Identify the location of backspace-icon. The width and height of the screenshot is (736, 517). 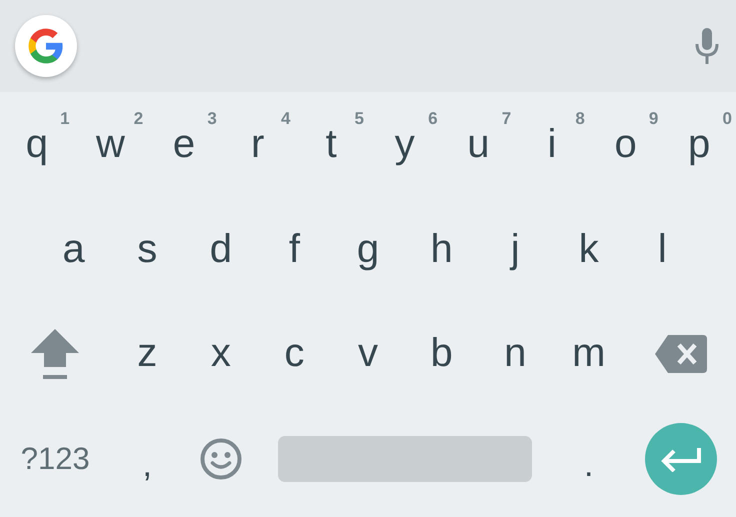
(680, 353).